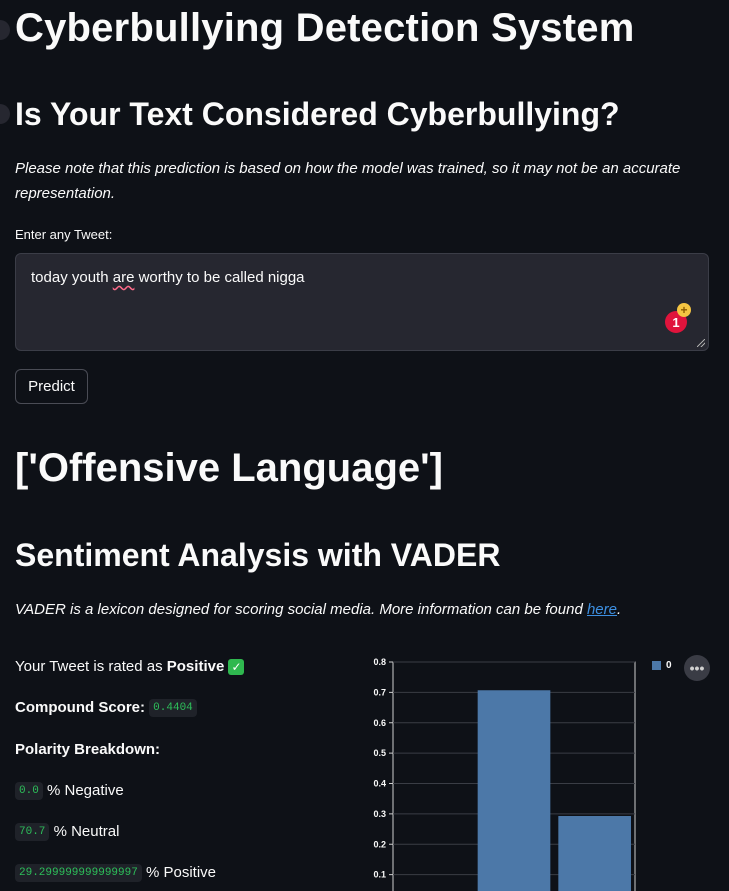 This screenshot has width=729, height=891. What do you see at coordinates (64, 234) in the screenshot?
I see `tweet-input-label: Enter any Tweet:` at bounding box center [64, 234].